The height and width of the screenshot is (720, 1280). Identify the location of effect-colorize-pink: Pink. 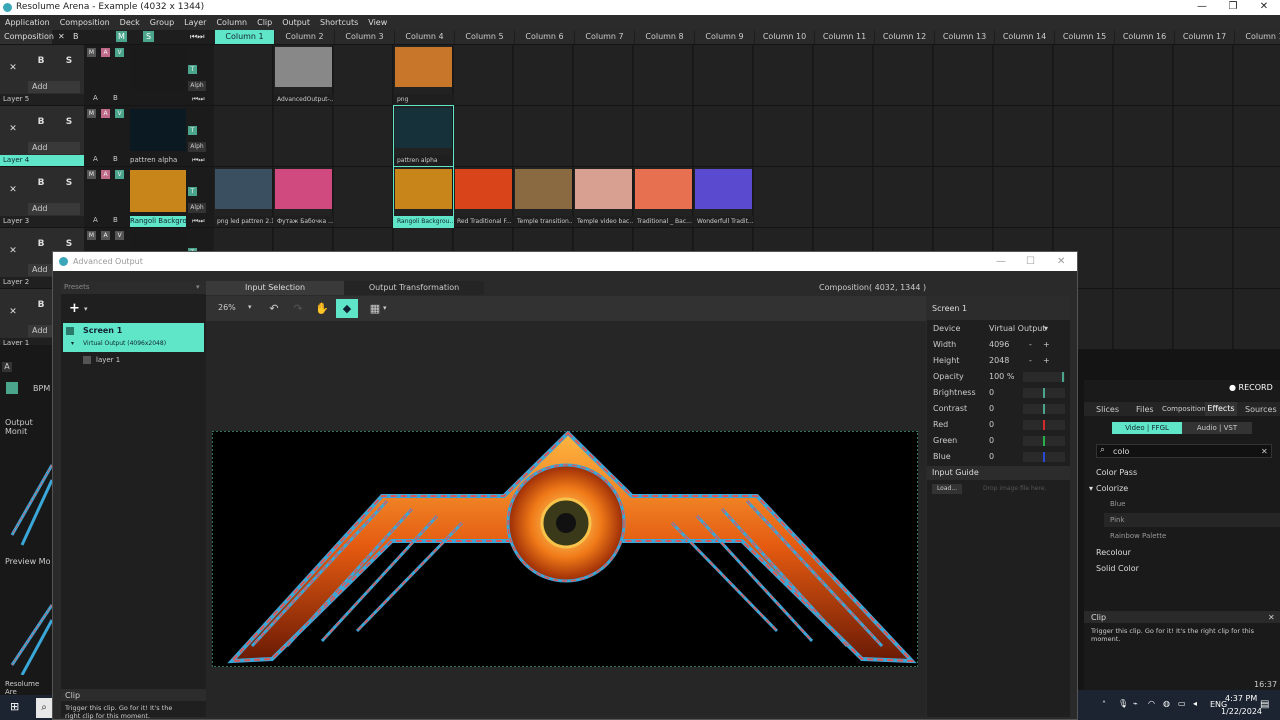
(1117, 520).